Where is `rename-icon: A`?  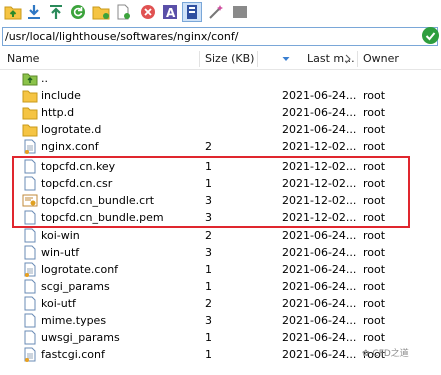
rename-icon: A is located at coordinates (170, 12).